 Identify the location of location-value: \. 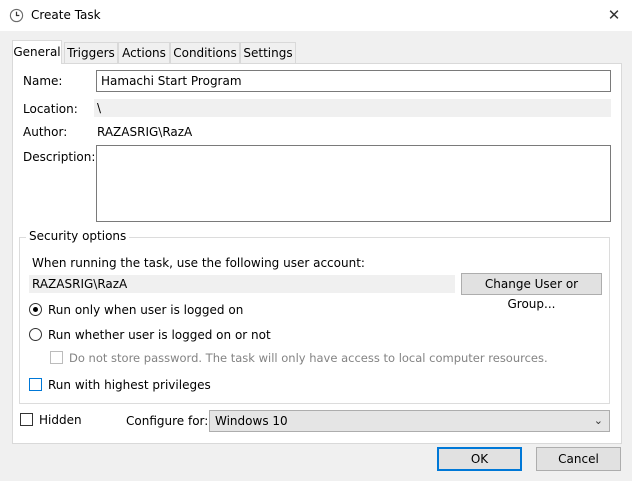
(352, 108).